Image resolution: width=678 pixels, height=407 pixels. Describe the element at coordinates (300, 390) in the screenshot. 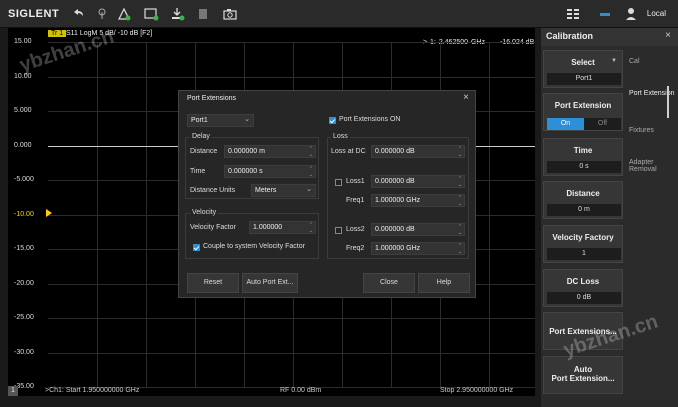

I see `rf-power: RF 0.00 dBm` at that location.